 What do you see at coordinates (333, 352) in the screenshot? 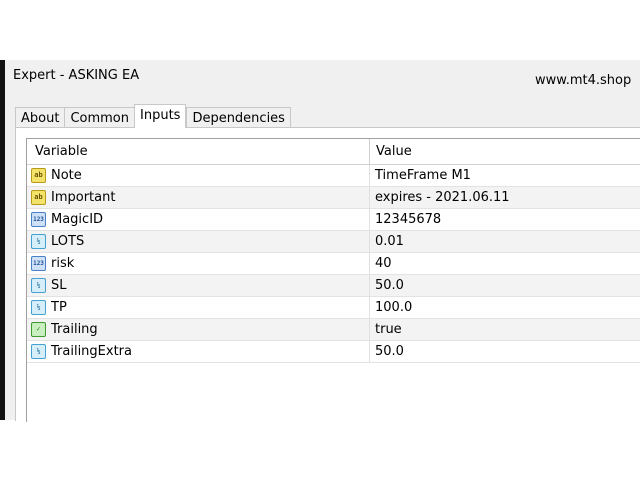
I see `table-row: ½ TrailingExtra 50.0` at bounding box center [333, 352].